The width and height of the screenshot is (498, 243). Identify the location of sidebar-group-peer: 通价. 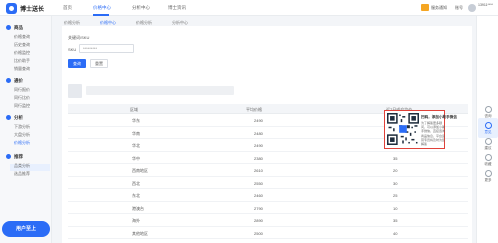
(14, 81).